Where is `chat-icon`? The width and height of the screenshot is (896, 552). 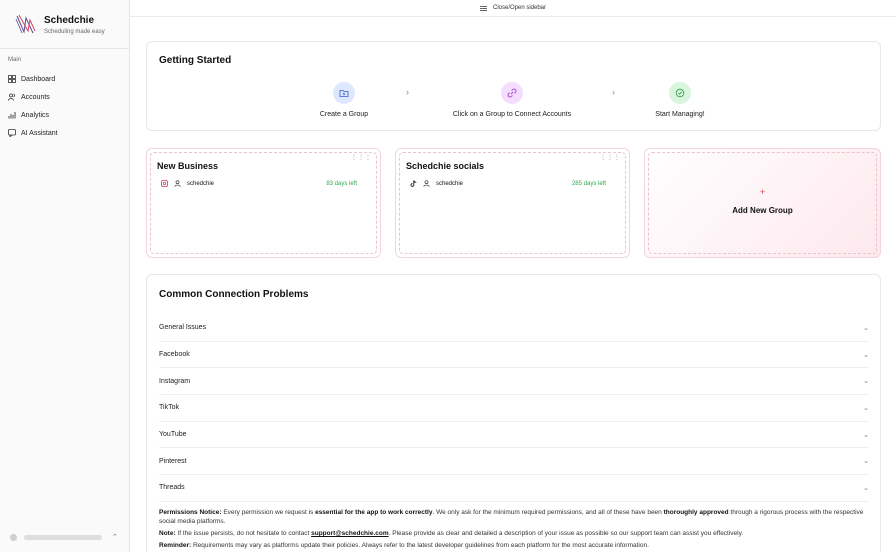
chat-icon is located at coordinates (12, 133).